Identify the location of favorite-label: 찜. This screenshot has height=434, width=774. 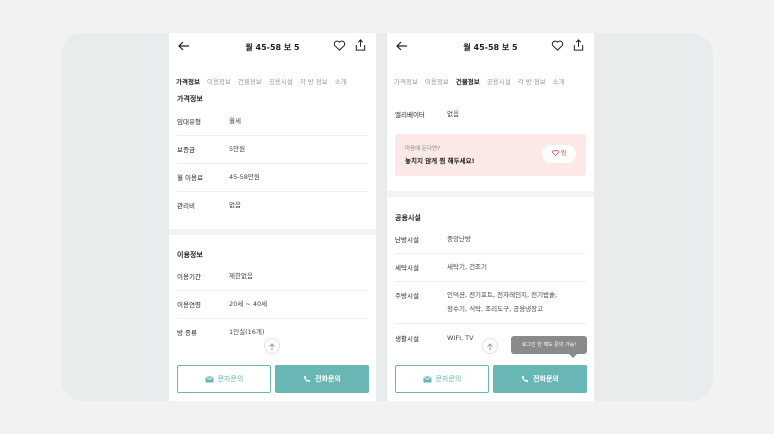
(563, 153).